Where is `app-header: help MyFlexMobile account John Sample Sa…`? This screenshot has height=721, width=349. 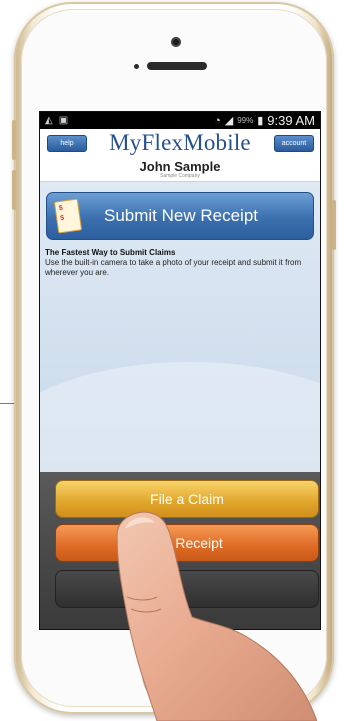 app-header: help MyFlexMobile account John Sample Sa… is located at coordinates (180, 155).